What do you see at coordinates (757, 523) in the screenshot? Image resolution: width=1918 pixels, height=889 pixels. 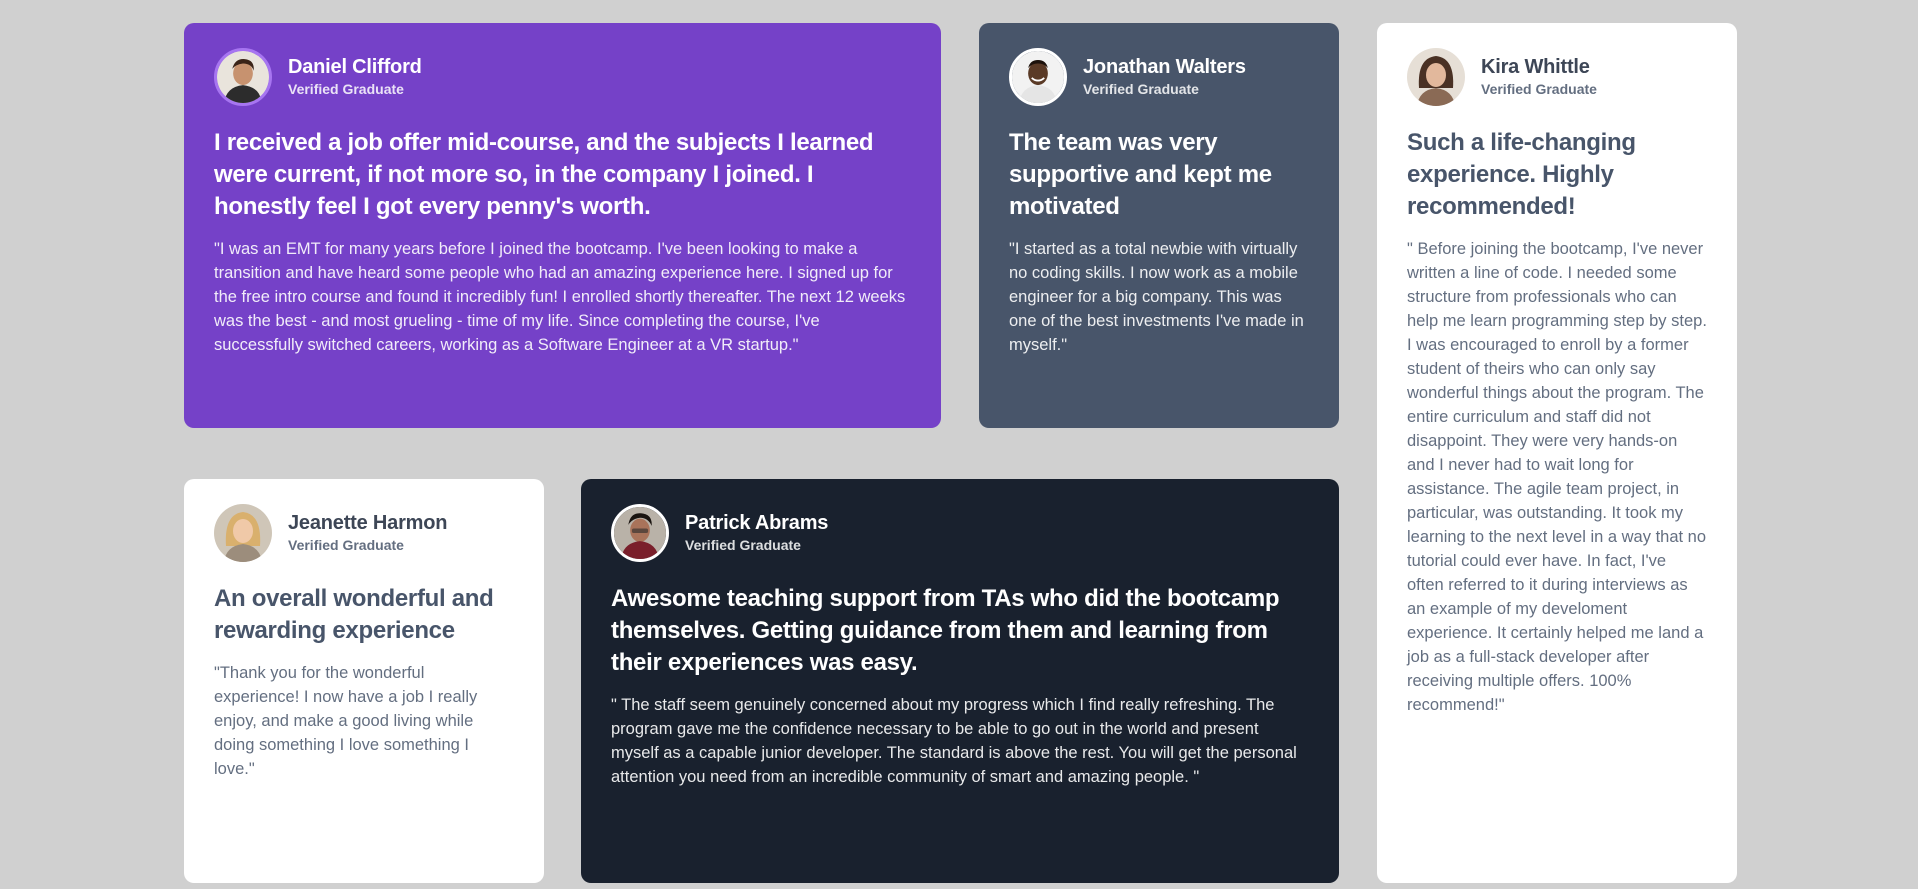 I see `author-name: Patrick Abrams` at bounding box center [757, 523].